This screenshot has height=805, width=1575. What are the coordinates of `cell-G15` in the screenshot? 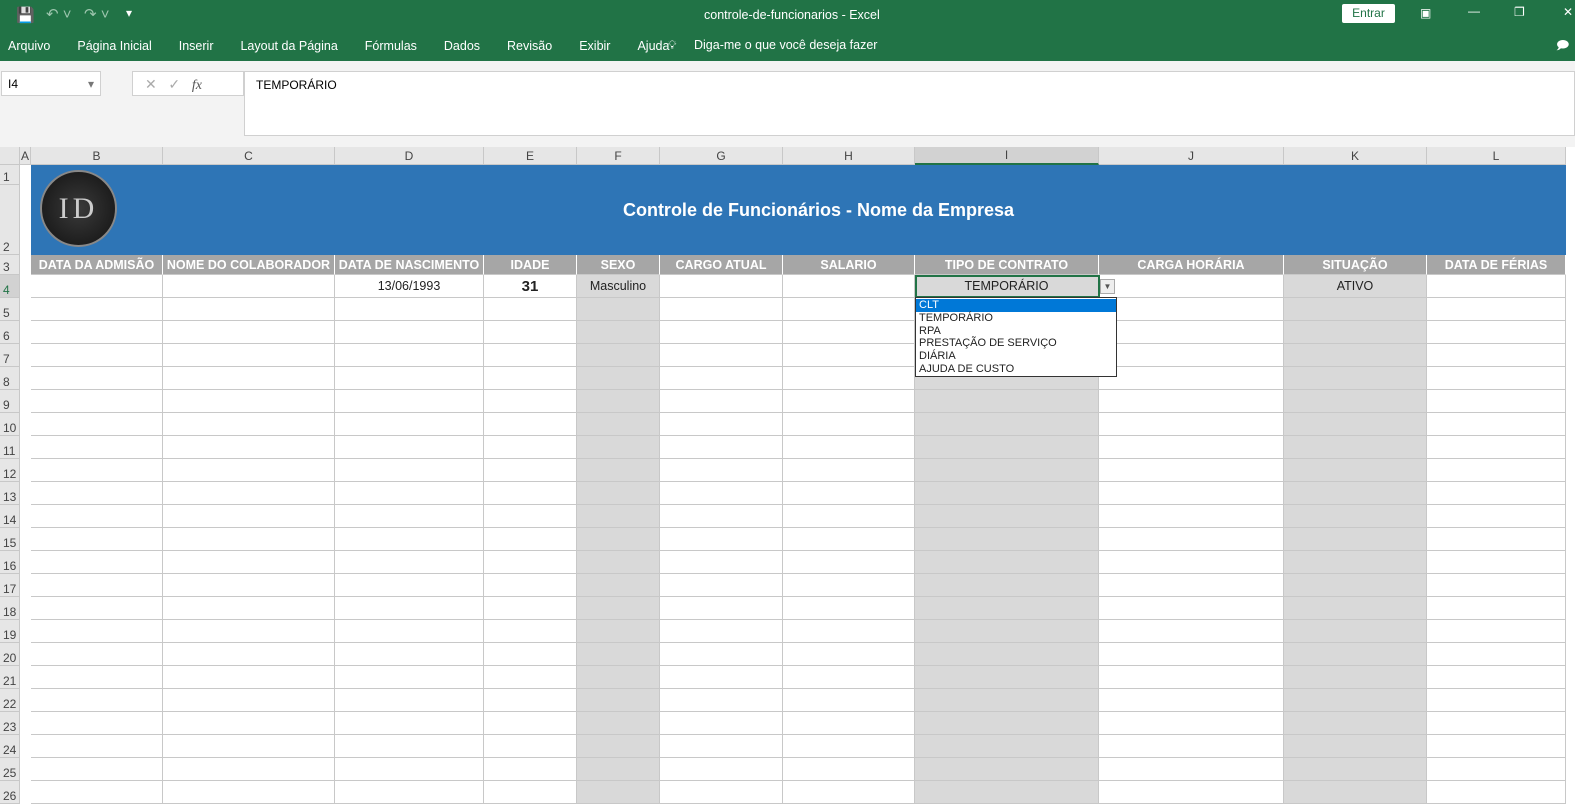 It's located at (721, 539).